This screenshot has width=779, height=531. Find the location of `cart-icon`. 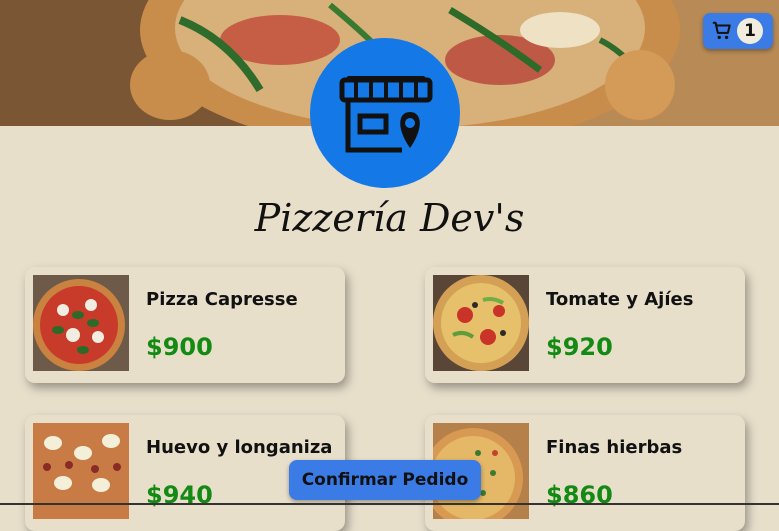

cart-icon is located at coordinates (722, 33).